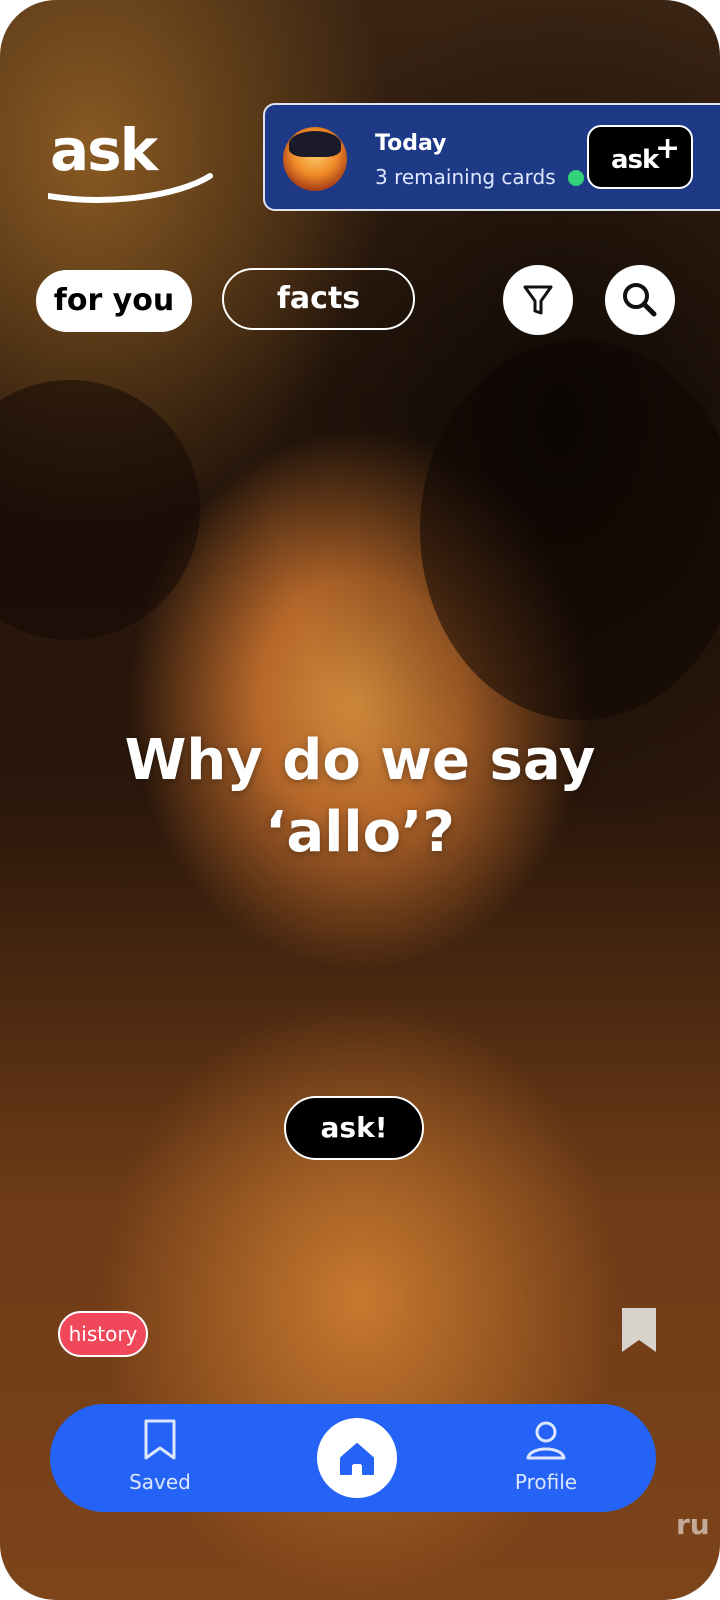  What do you see at coordinates (546, 1440) in the screenshot?
I see `user-icon` at bounding box center [546, 1440].